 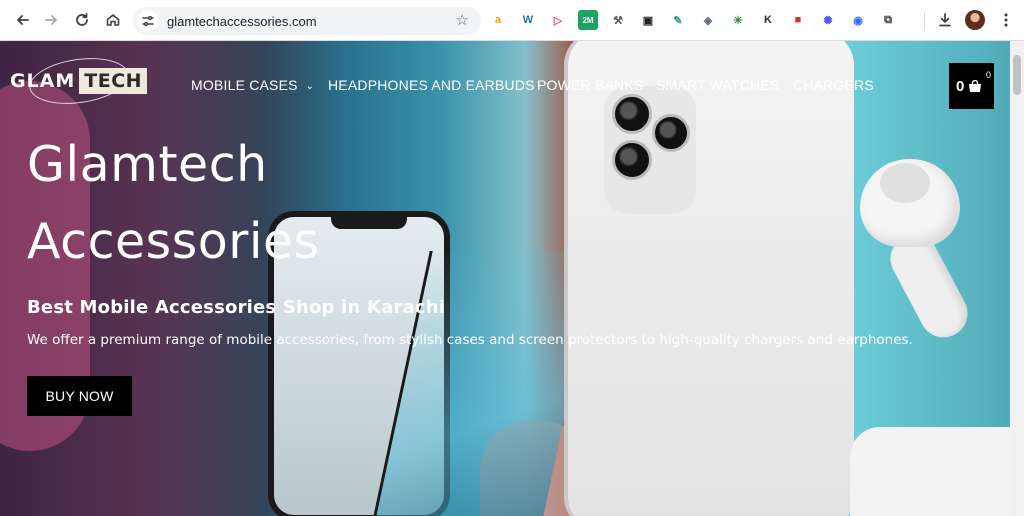 I want to click on amazon-assistant-icon: a, so click(x=498, y=20).